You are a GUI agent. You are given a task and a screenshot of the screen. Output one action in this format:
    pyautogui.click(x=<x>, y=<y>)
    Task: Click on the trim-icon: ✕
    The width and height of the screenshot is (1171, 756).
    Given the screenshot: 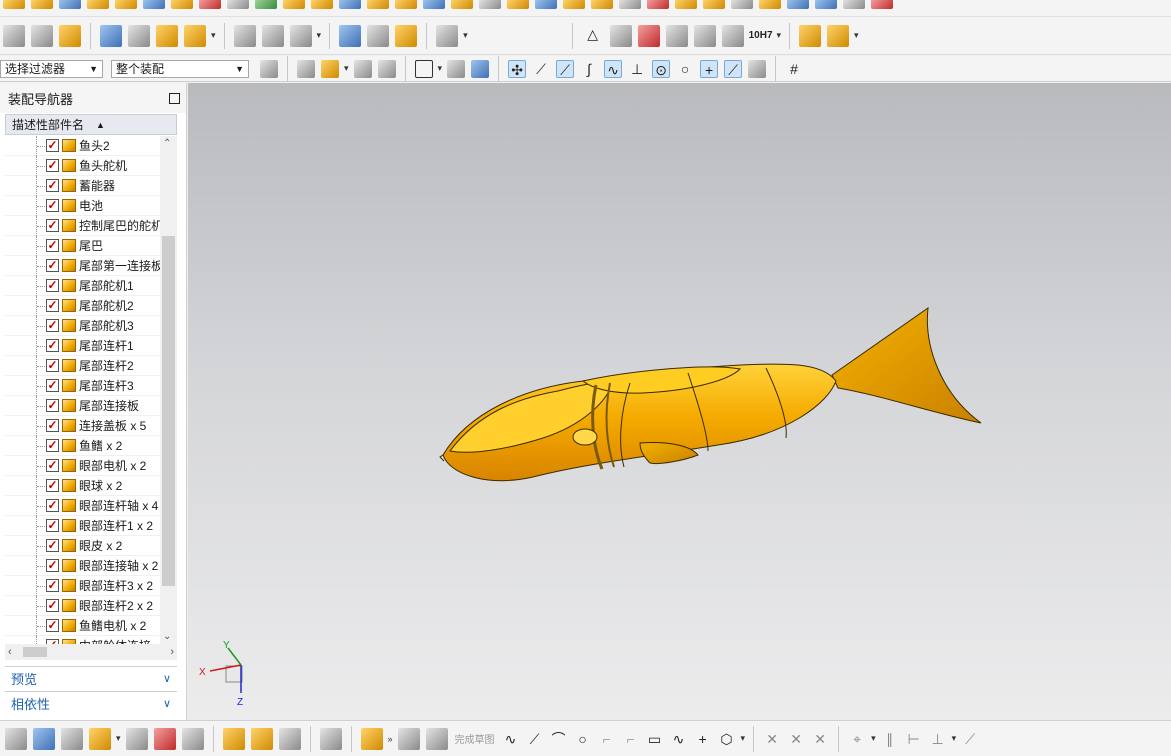 What is the action you would take?
    pyautogui.click(x=772, y=739)
    